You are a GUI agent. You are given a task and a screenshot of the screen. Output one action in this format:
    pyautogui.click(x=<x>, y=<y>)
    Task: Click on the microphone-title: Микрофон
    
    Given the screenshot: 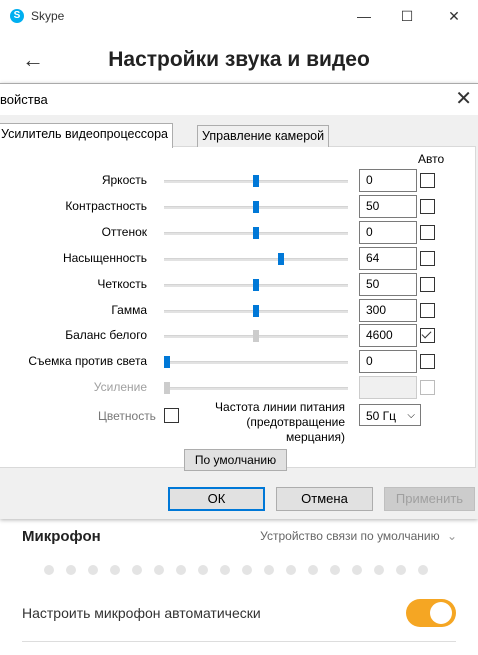 What is the action you would take?
    pyautogui.click(x=61, y=536)
    